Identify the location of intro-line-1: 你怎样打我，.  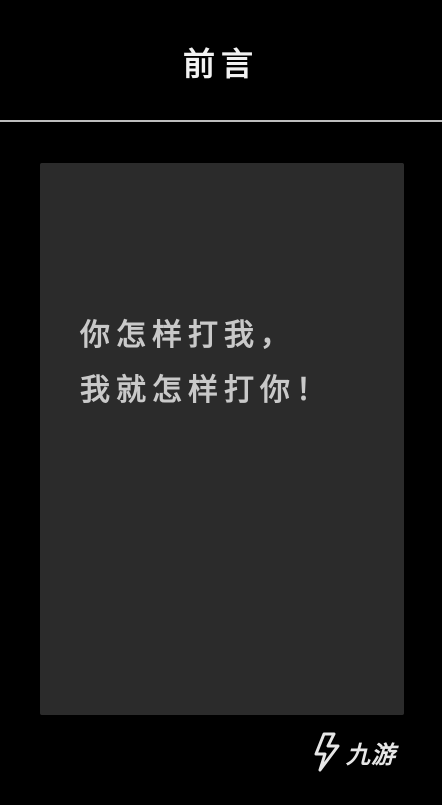
(188, 335).